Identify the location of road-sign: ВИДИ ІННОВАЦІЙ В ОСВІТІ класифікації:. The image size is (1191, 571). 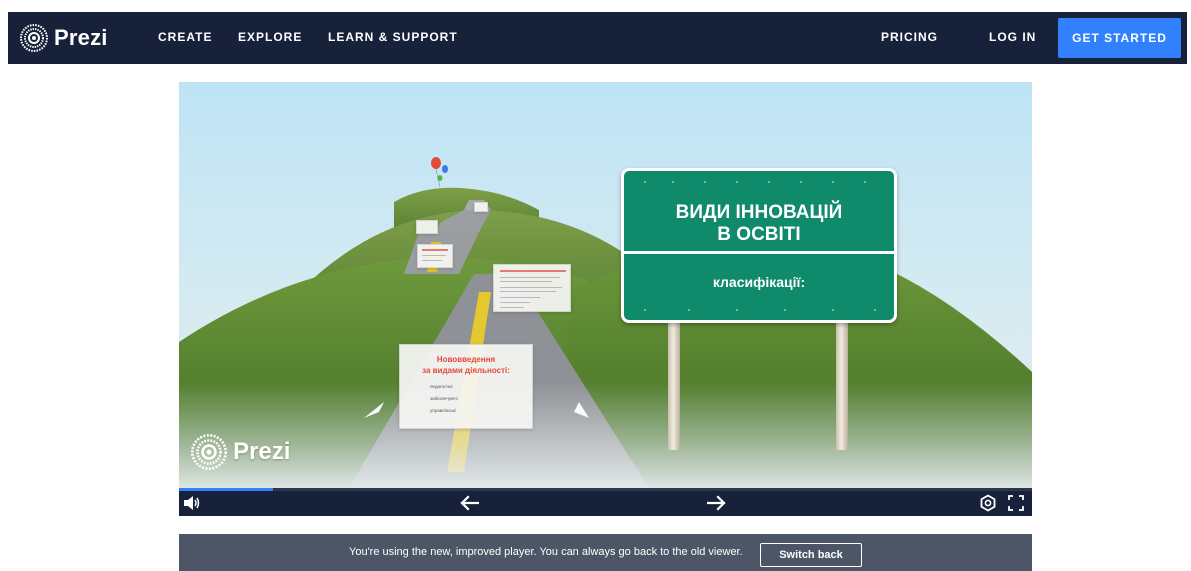
(759, 245).